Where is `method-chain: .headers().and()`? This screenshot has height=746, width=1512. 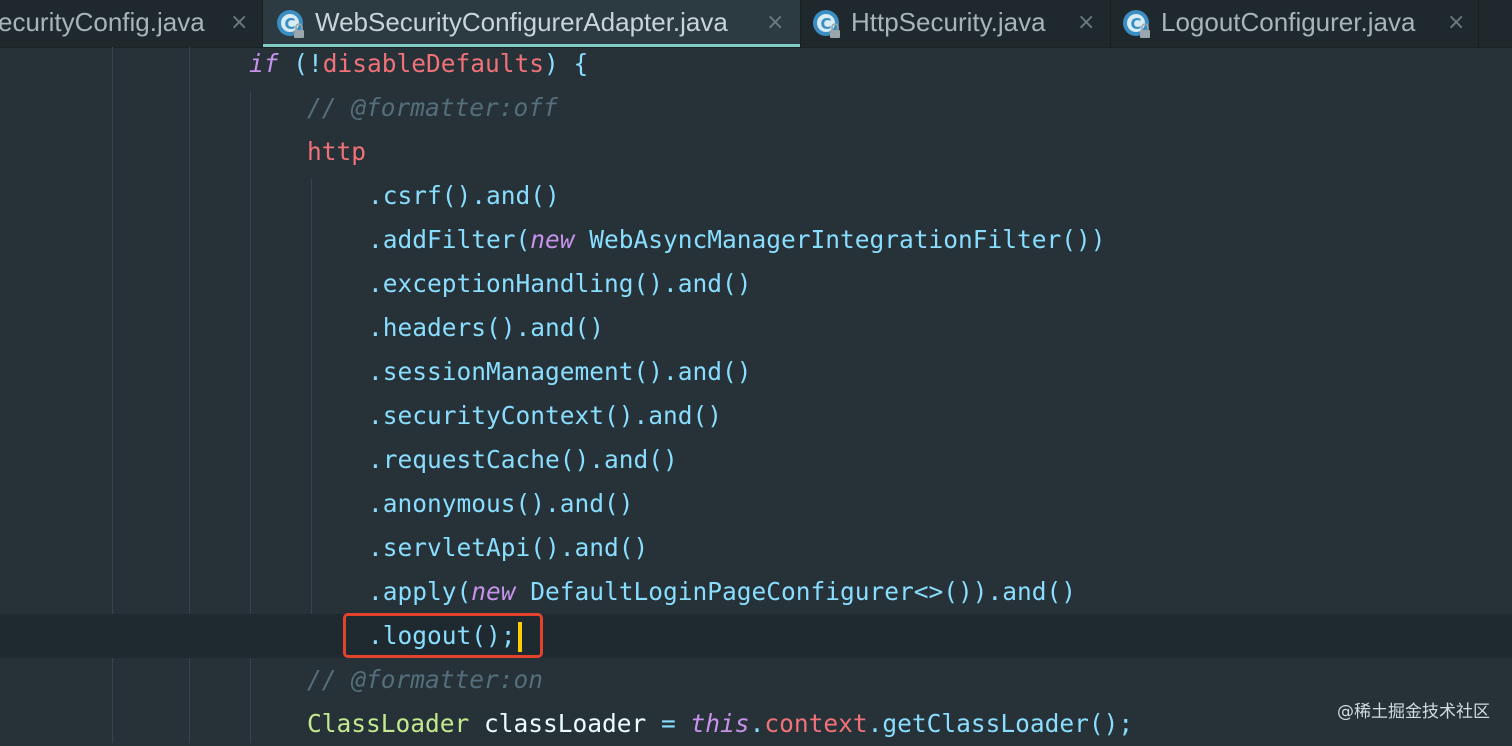 method-chain: .headers().and() is located at coordinates (486, 327).